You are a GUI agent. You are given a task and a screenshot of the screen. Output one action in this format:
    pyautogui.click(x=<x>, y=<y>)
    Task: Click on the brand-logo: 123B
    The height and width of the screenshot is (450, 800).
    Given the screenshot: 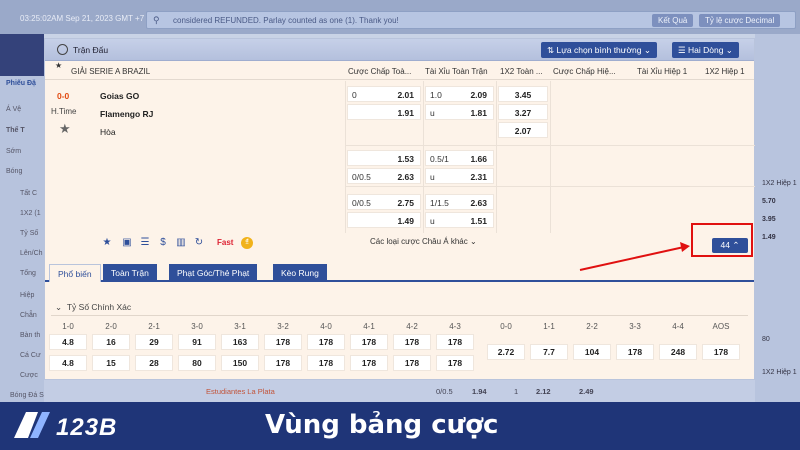 What is the action you would take?
    pyautogui.click(x=113, y=426)
    